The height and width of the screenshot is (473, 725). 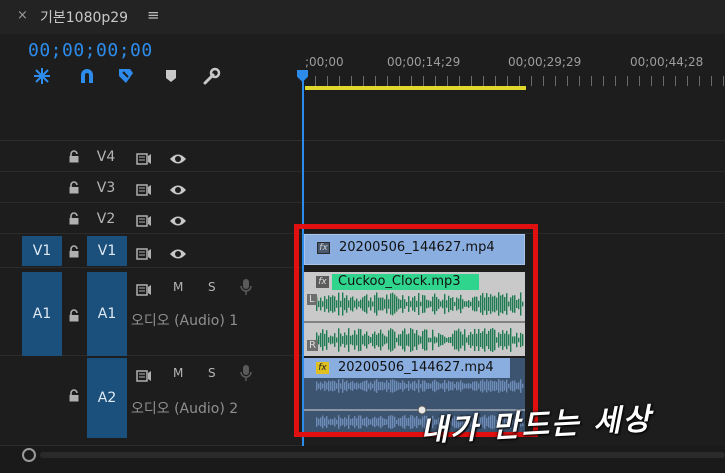 I want to click on ruler-ticks, so click(x=514, y=81).